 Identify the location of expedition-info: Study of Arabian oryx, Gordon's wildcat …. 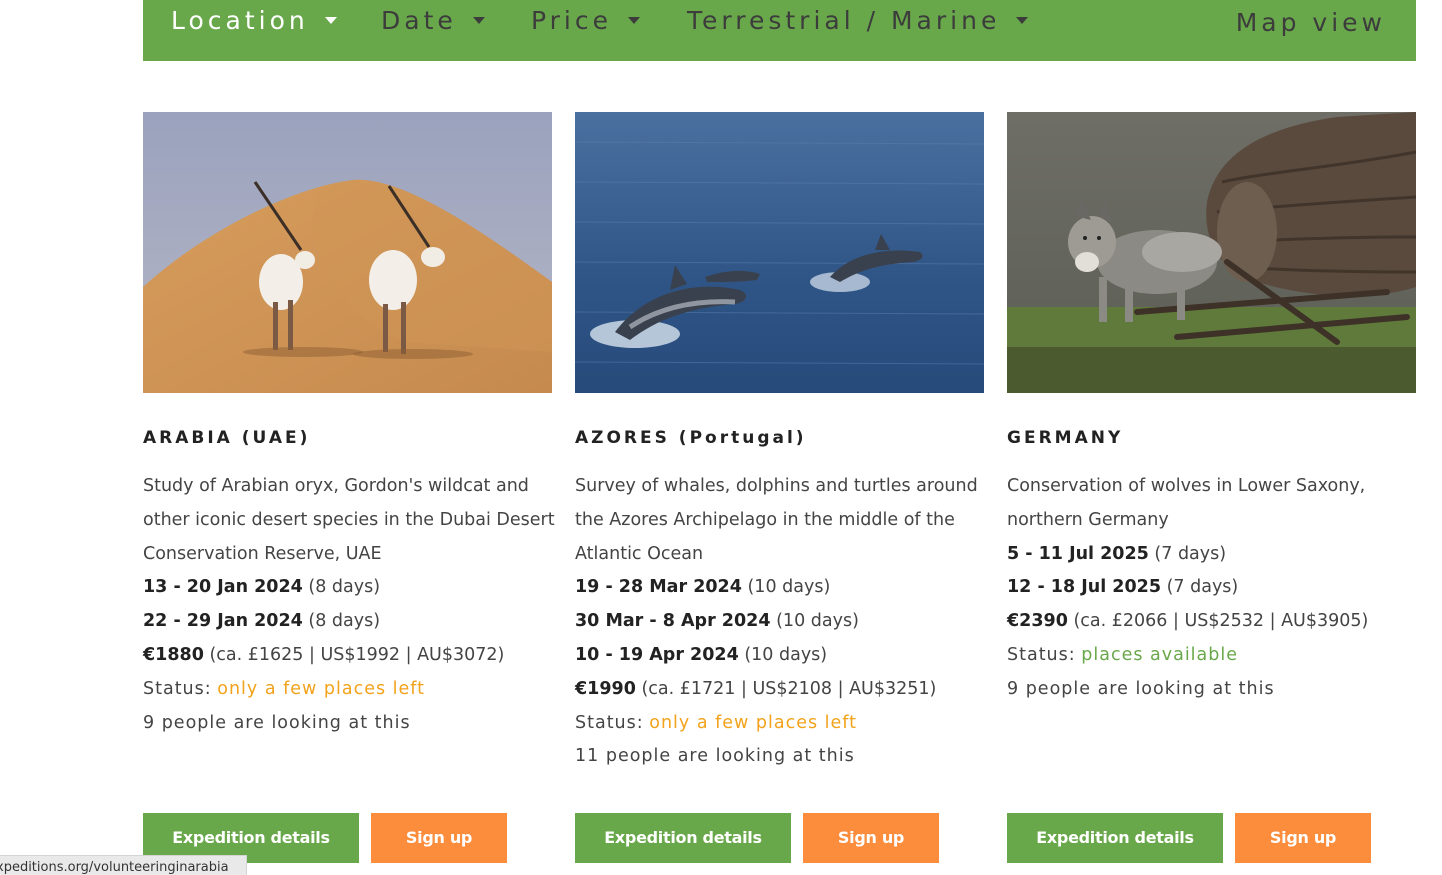
(349, 605).